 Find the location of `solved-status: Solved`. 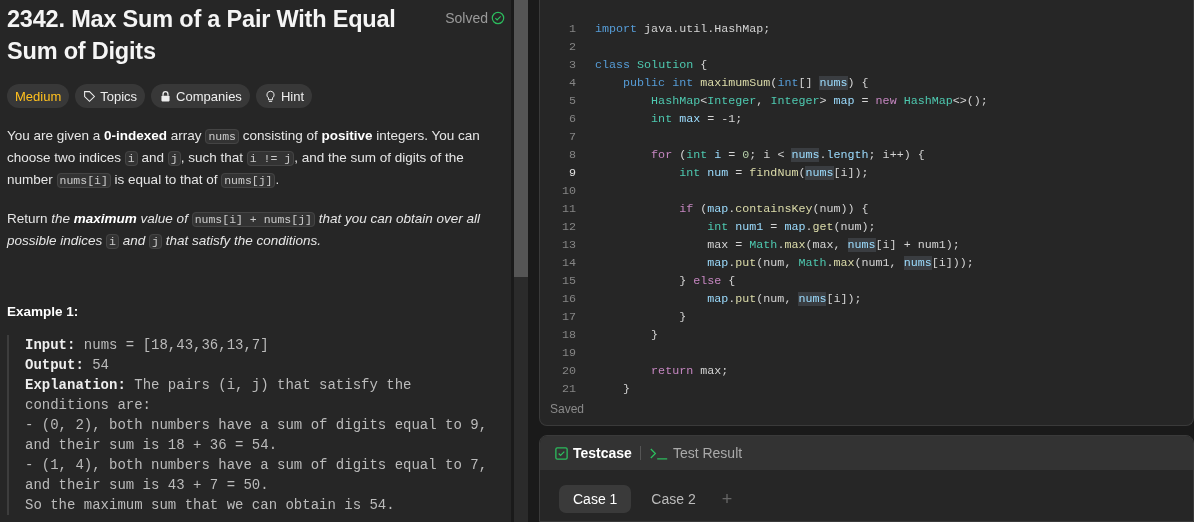

solved-status: Solved is located at coordinates (475, 18).